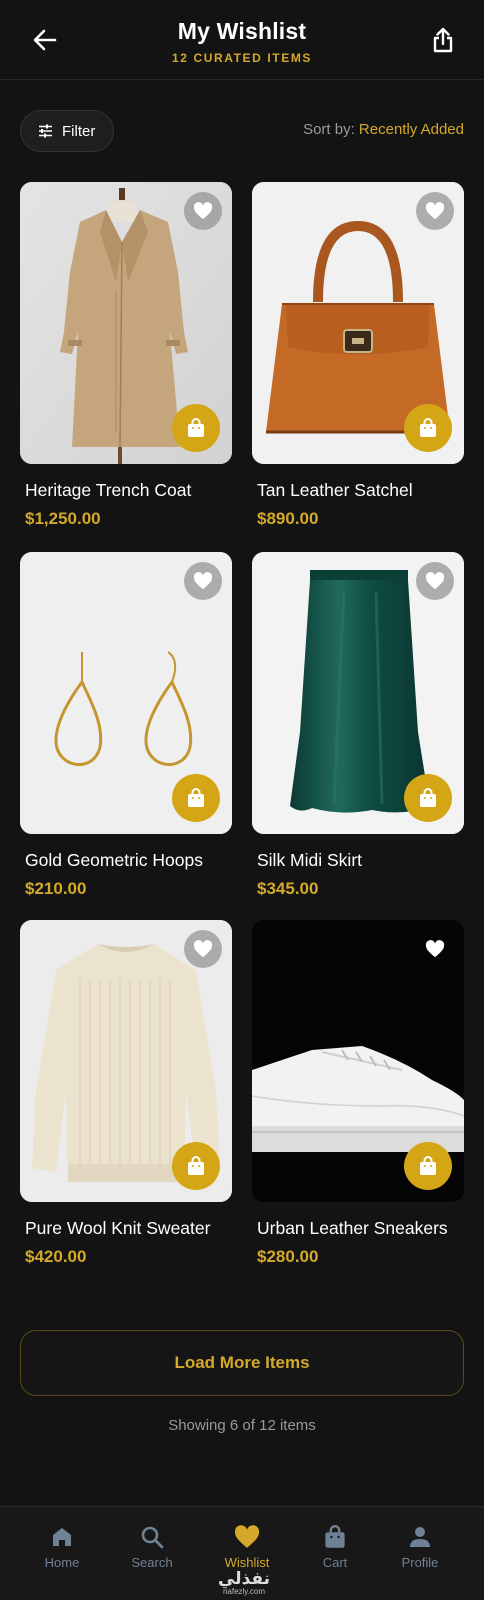  I want to click on app-header: My Wishlist 12 CURATED ITEMS, so click(242, 40).